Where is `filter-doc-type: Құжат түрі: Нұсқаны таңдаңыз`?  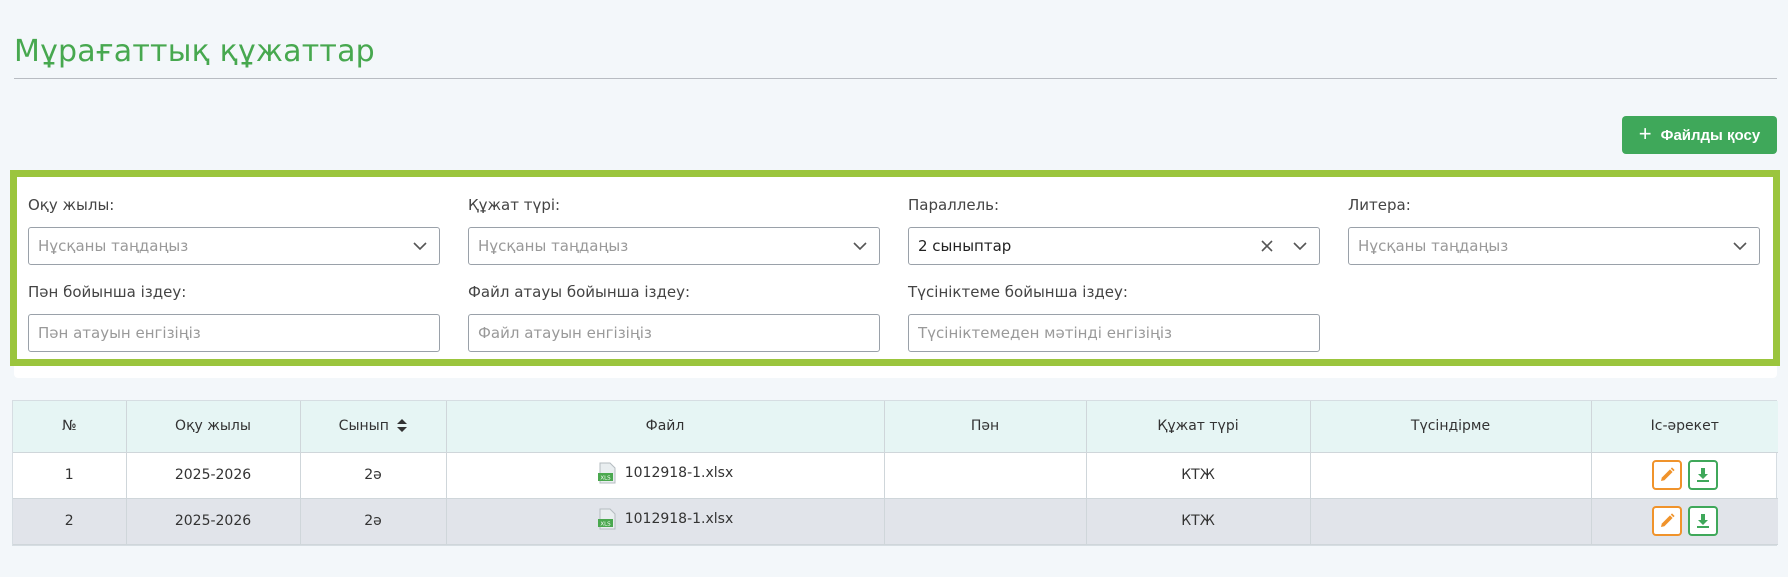 filter-doc-type: Құжат түрі: Нұсқаны таңдаңыз is located at coordinates (674, 230).